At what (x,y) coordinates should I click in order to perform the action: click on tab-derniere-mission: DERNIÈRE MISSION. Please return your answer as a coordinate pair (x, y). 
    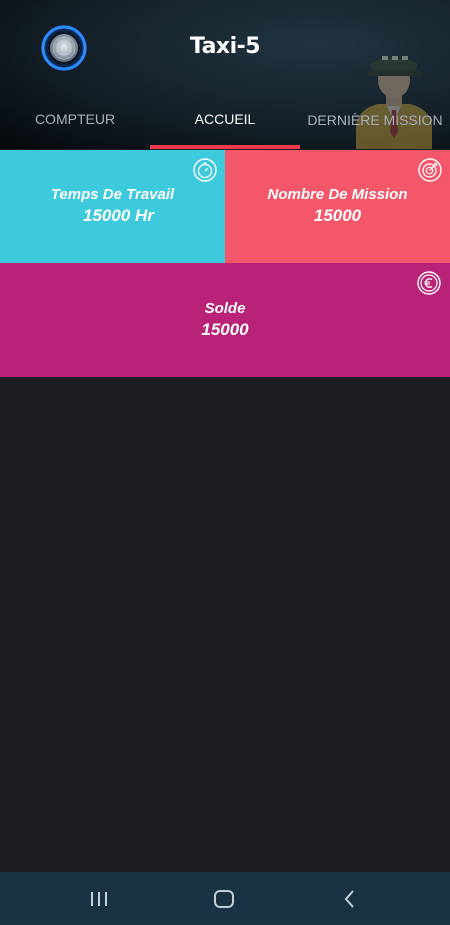
    Looking at the image, I should click on (375, 130).